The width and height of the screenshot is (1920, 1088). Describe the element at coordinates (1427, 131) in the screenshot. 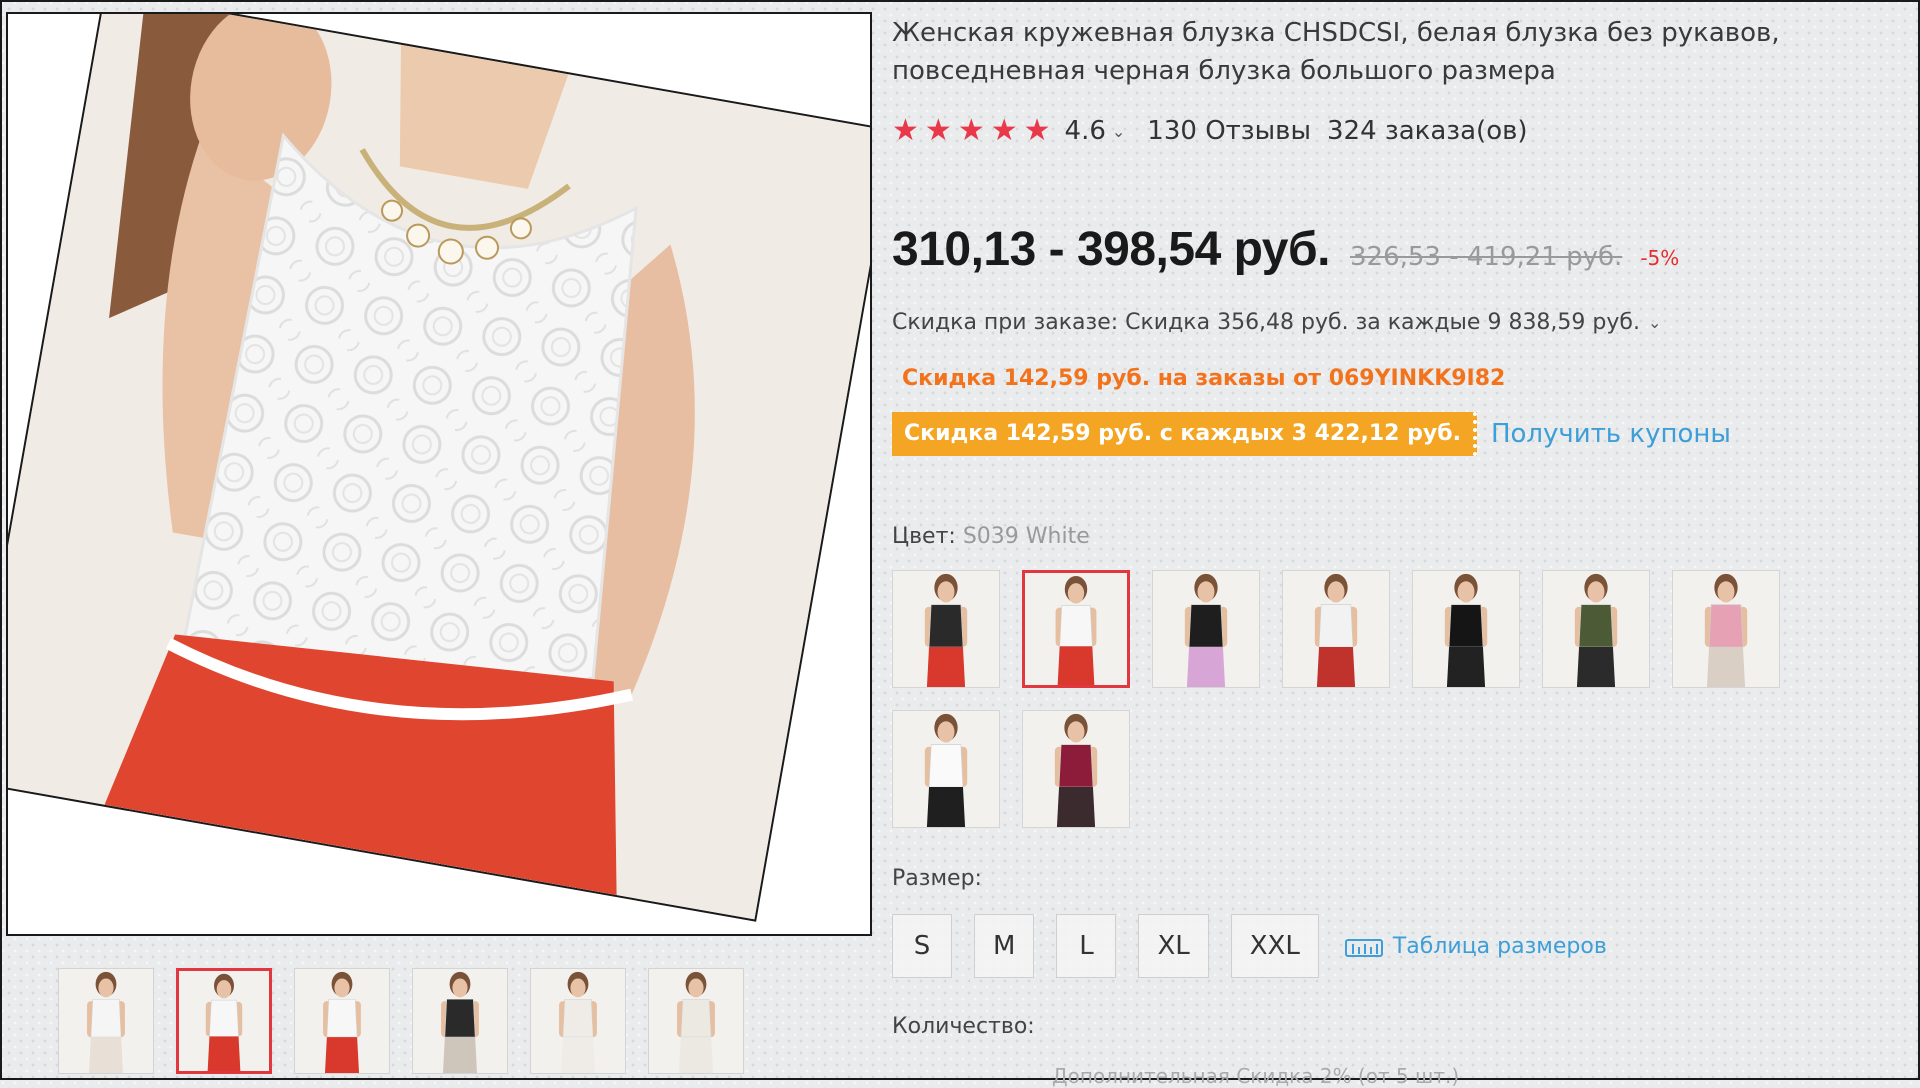

I see `orders-count: 324 заказа(ов)` at that location.